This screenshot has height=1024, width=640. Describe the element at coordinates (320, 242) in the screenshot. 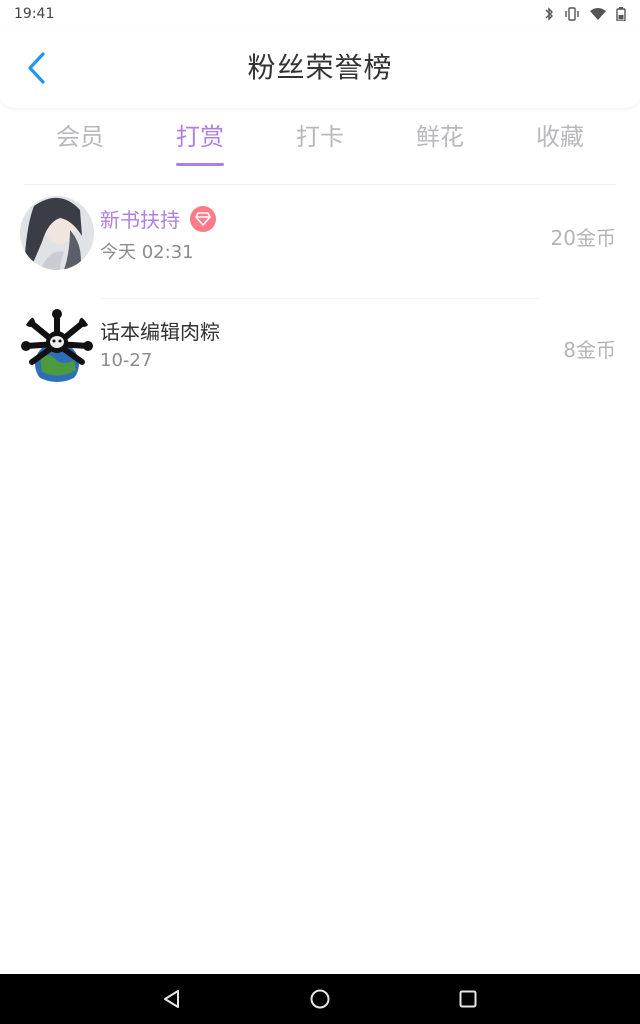

I see `list-item: 新书扶持 今天 02:31 20金币` at that location.